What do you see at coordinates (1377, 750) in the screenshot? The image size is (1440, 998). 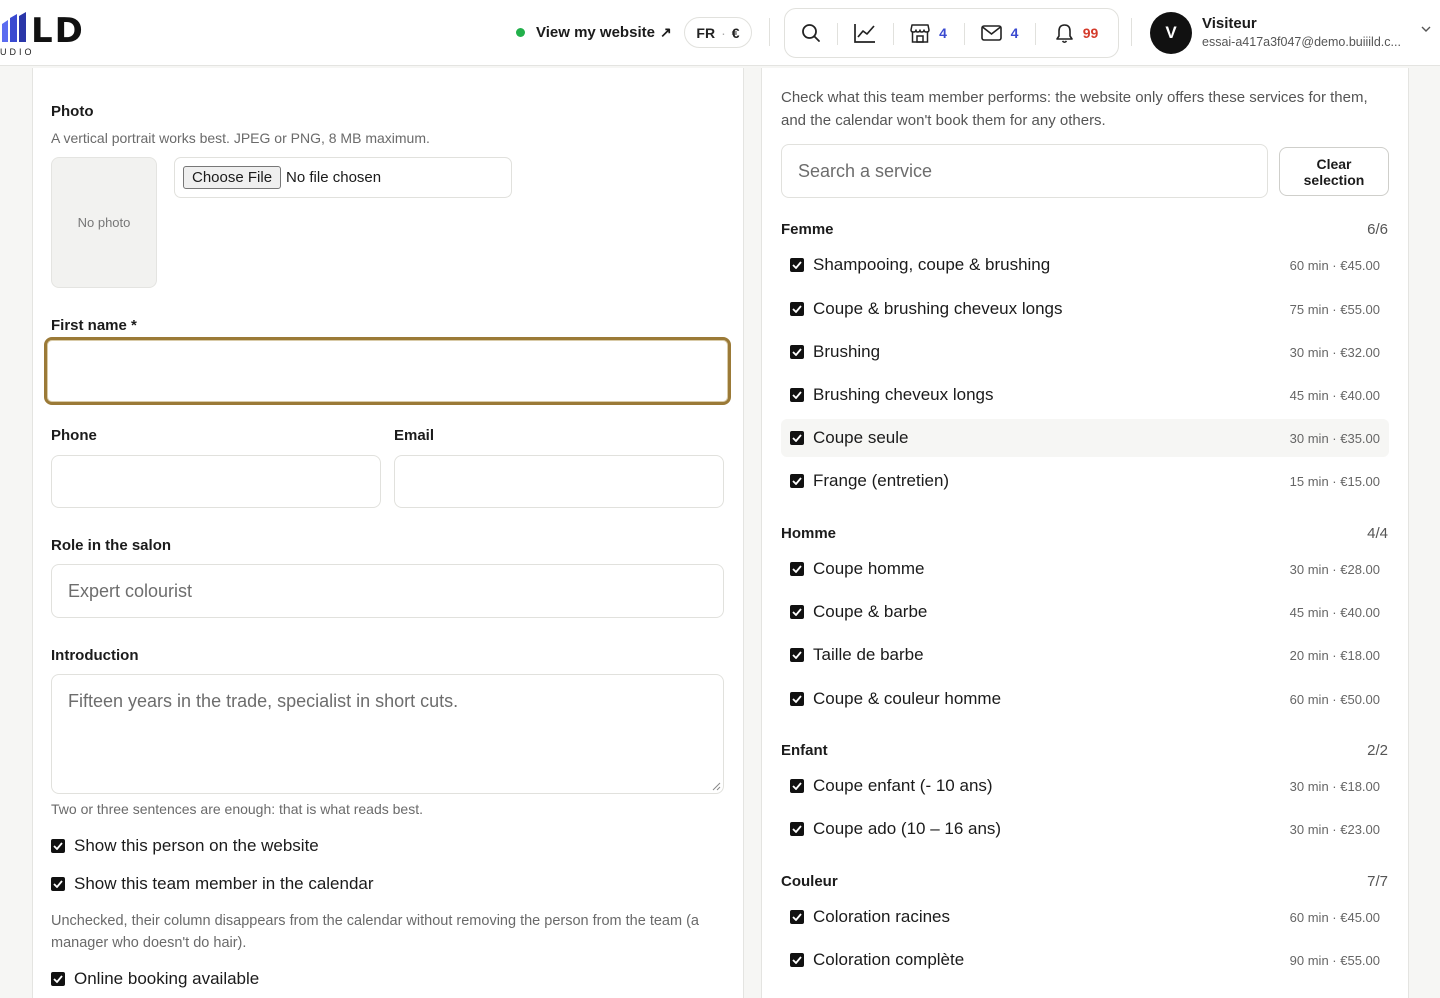 I see `service-category-count: 2/2` at bounding box center [1377, 750].